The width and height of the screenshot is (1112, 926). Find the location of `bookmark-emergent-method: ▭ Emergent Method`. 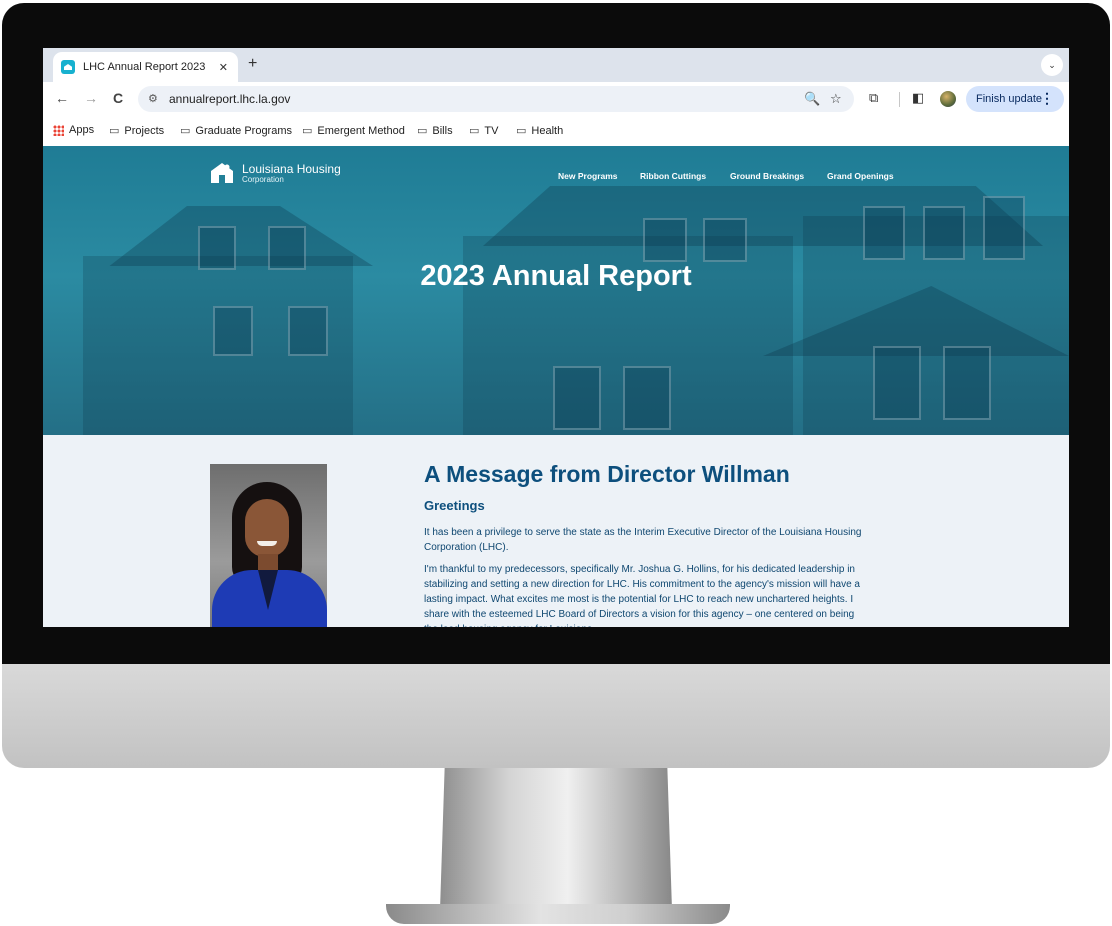

bookmark-emergent-method: ▭ Emergent Method is located at coordinates (353, 131).